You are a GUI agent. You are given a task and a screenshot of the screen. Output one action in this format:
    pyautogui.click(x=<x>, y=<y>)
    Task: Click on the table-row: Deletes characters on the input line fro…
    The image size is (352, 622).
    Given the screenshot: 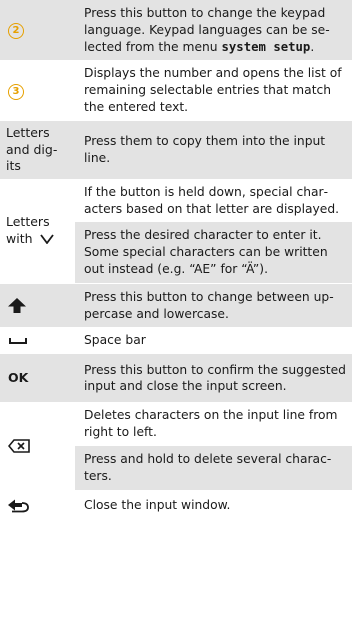 What is the action you would take?
    pyautogui.click(x=176, y=427)
    